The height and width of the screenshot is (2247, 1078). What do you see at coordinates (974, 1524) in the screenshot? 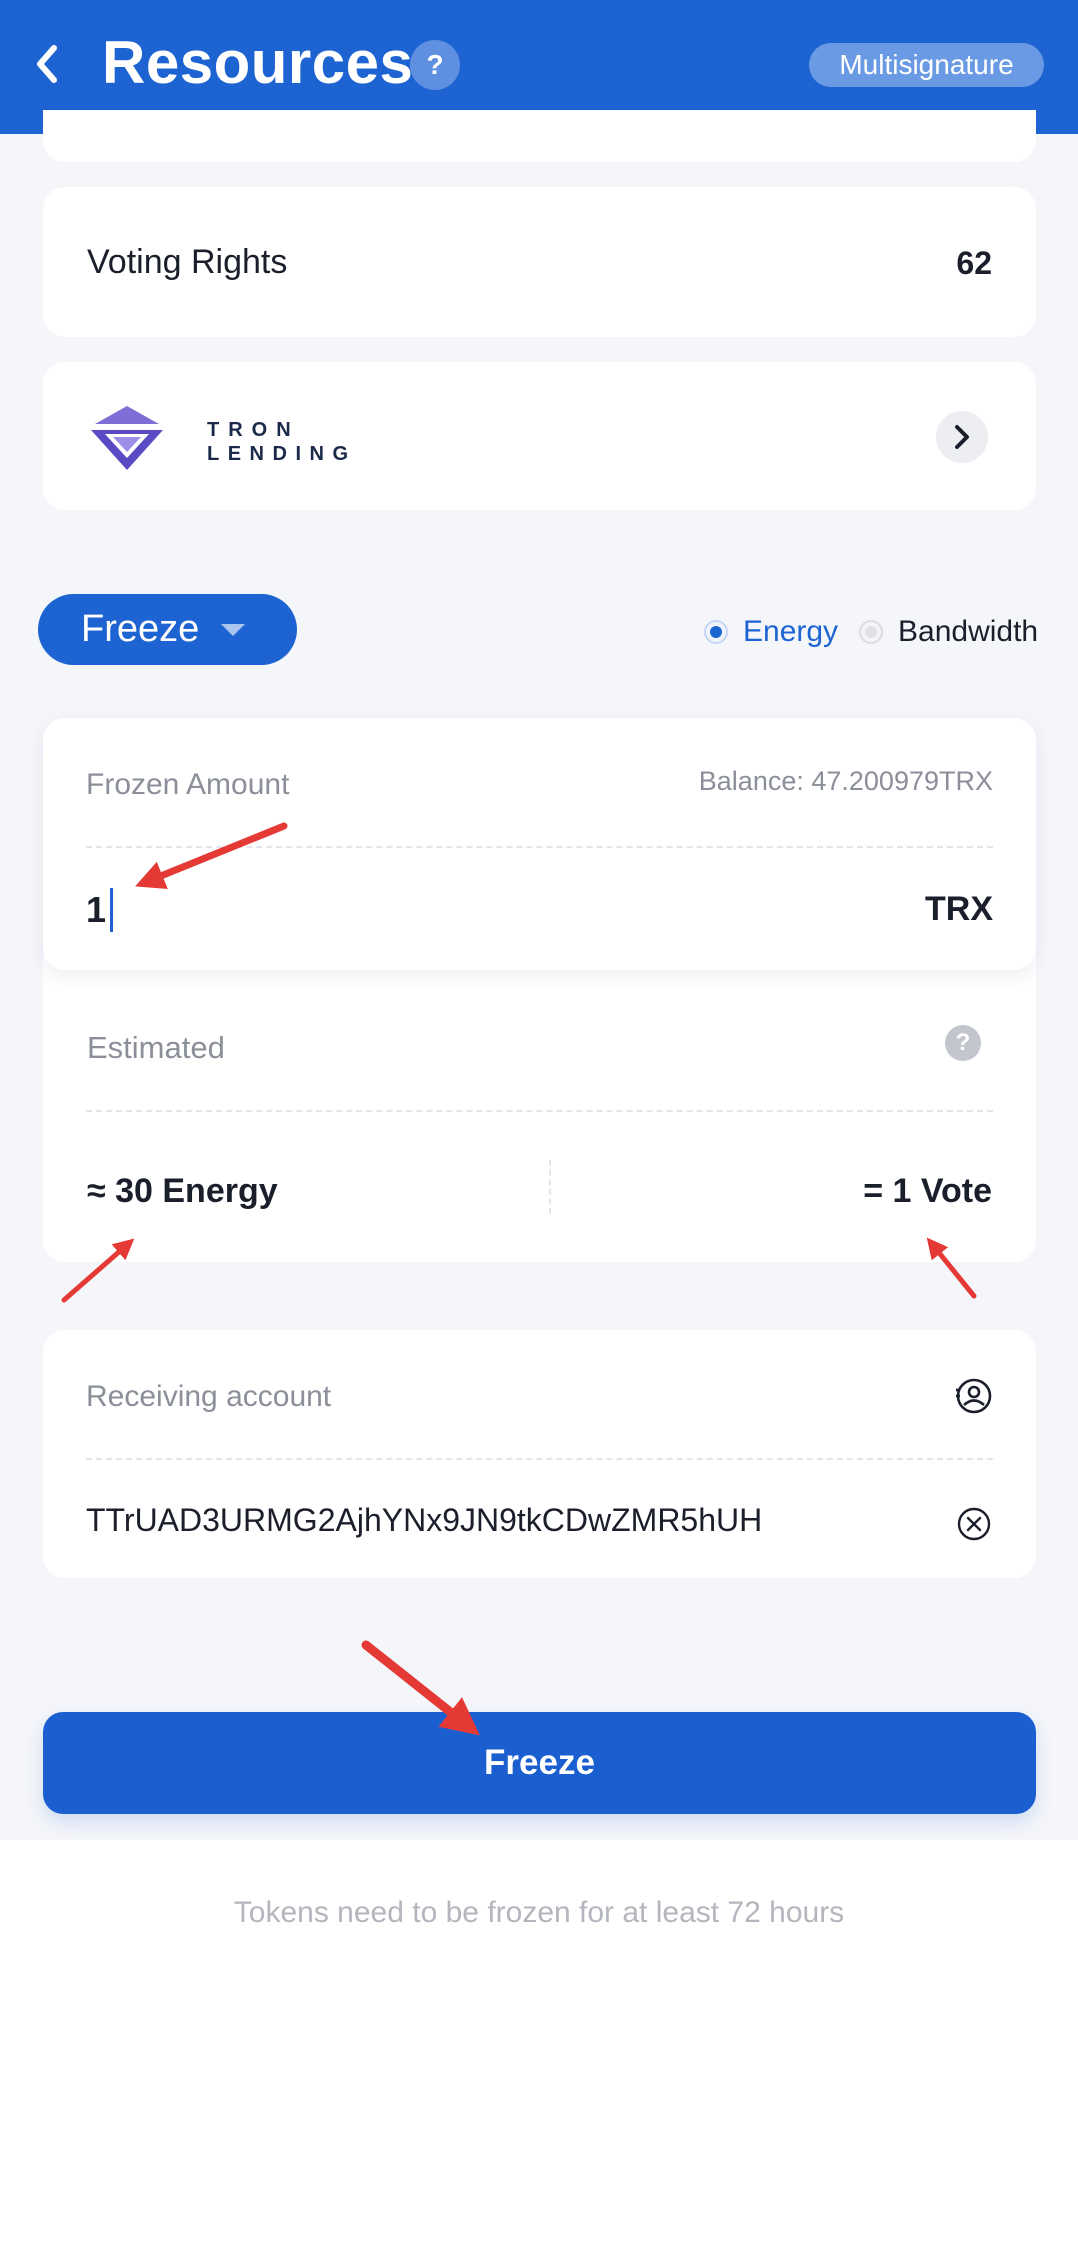
I see `clear-circle-icon` at bounding box center [974, 1524].